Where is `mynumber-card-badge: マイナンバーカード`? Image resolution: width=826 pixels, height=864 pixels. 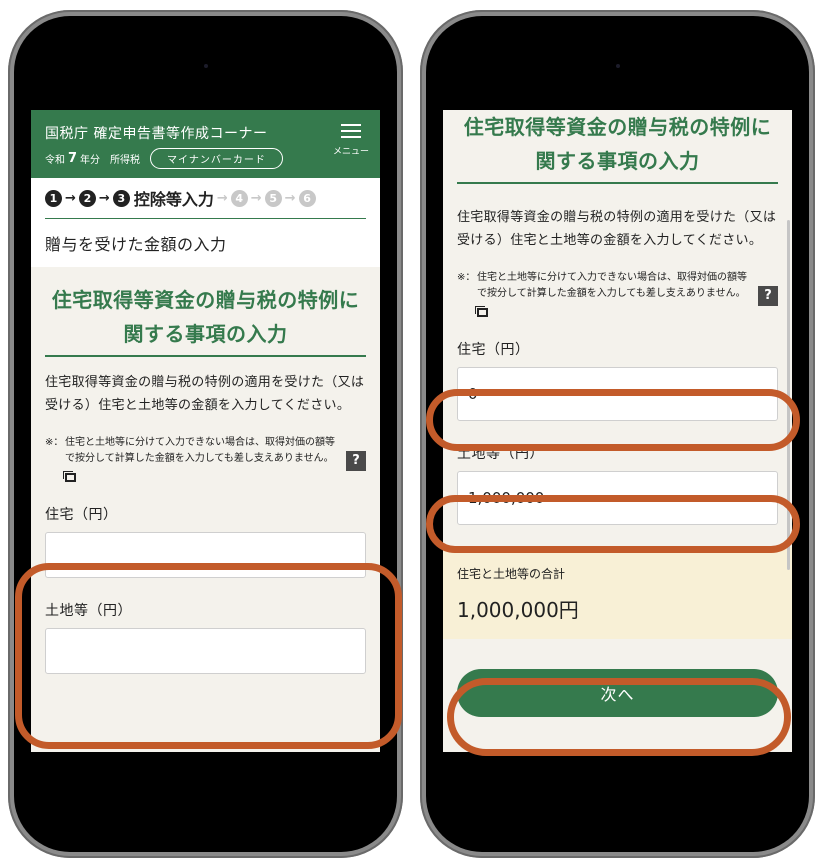
mynumber-card-badge: マイナンバーカード is located at coordinates (216, 158).